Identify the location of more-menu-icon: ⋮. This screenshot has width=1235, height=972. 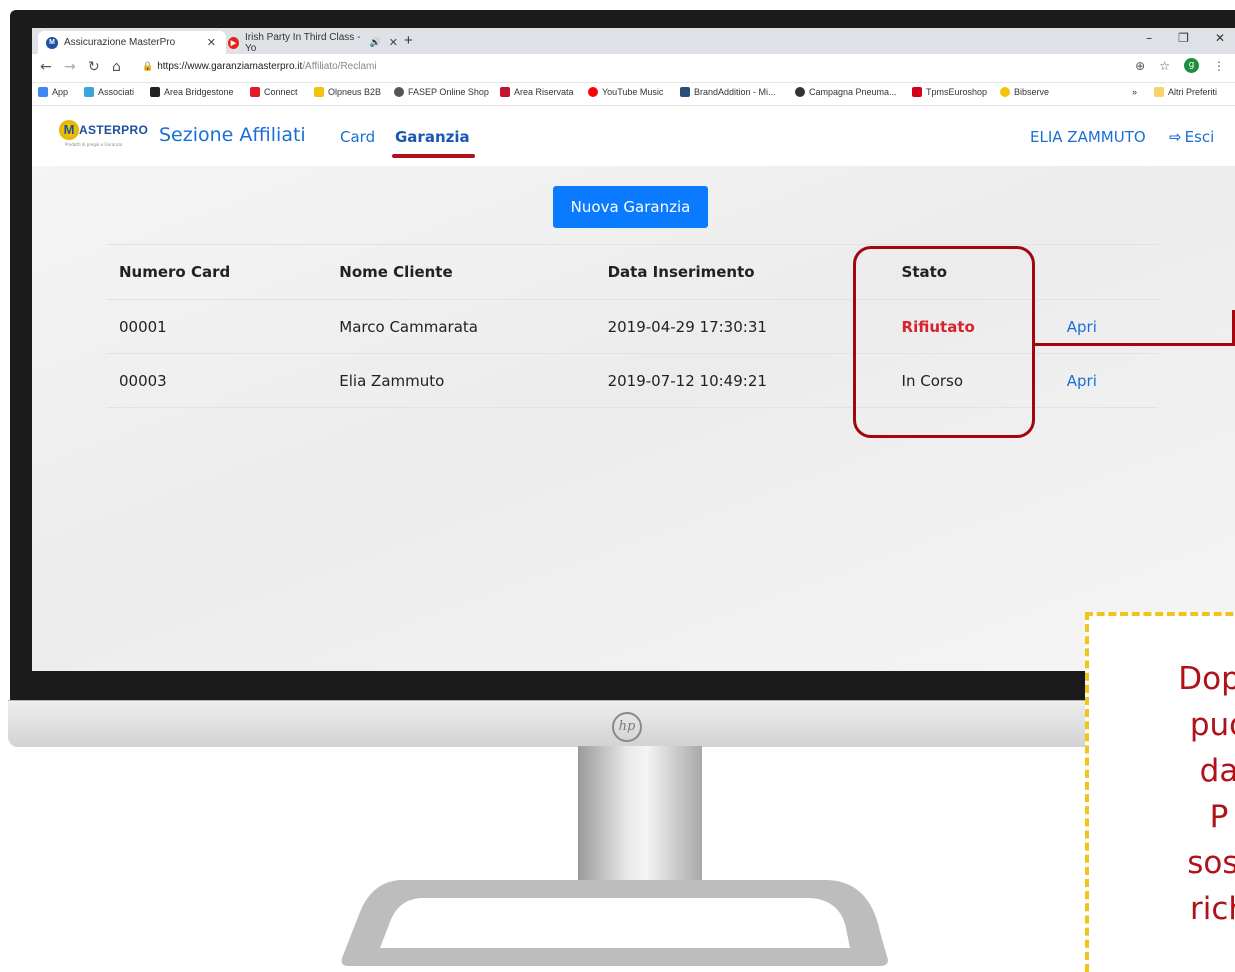
(1219, 66).